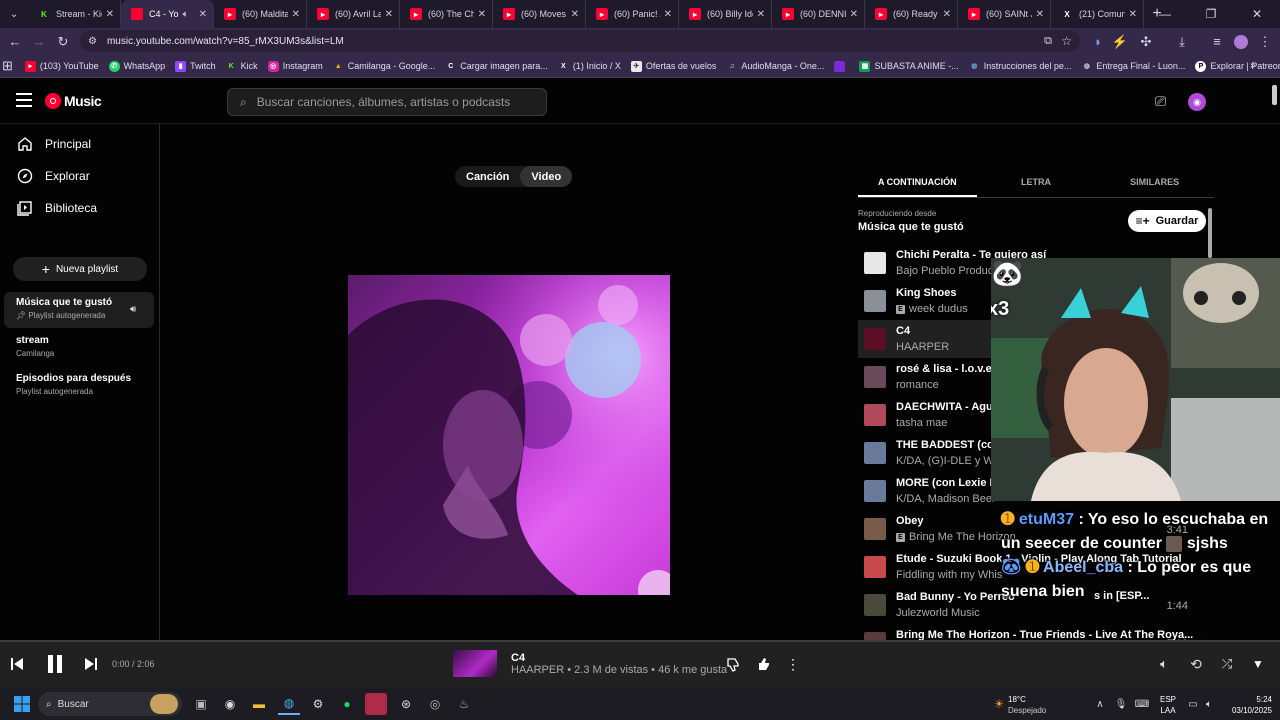 Image resolution: width=1280 pixels, height=720 pixels. What do you see at coordinates (1167, 221) in the screenshot?
I see `save-button: ≡+ Guardar` at bounding box center [1167, 221].